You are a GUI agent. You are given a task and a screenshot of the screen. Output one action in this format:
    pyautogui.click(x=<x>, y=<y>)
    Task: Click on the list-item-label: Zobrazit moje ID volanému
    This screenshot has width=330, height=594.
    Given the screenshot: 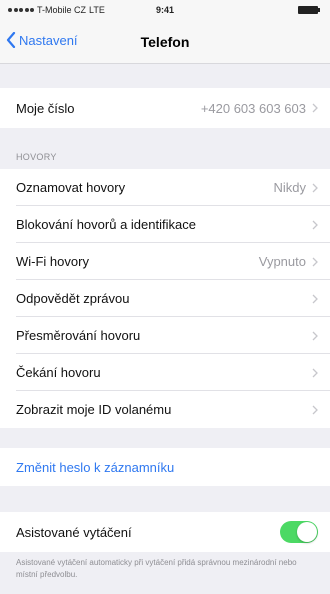 What is the action you would take?
    pyautogui.click(x=94, y=409)
    